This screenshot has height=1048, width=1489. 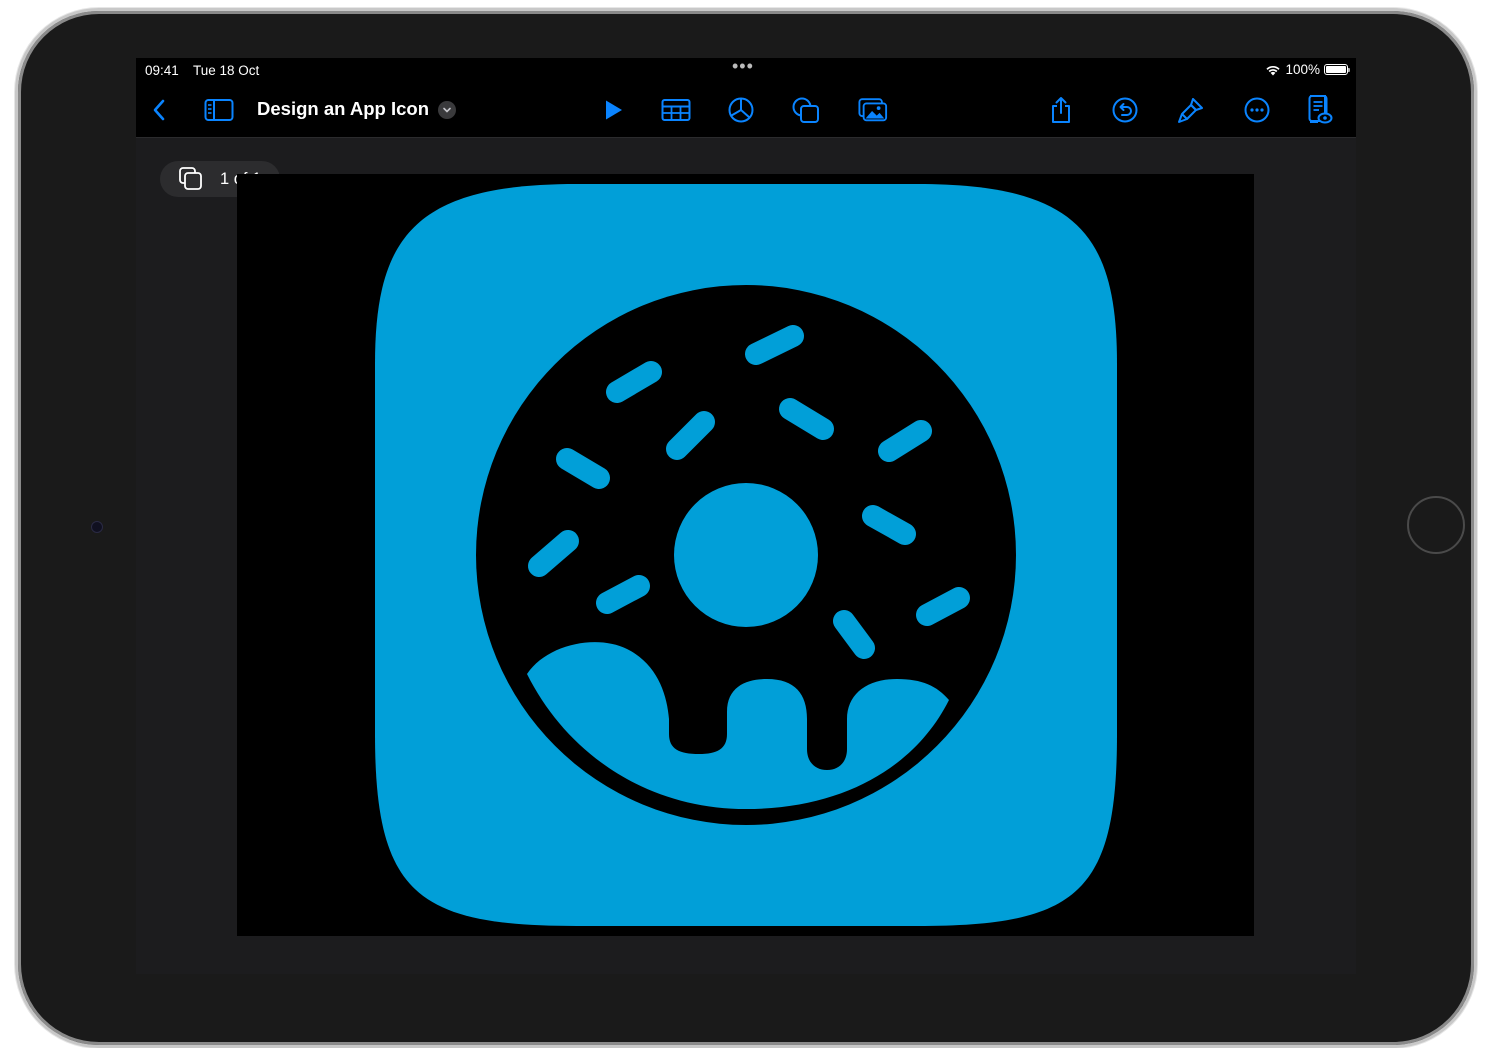 I want to click on share-icon, so click(x=1061, y=110).